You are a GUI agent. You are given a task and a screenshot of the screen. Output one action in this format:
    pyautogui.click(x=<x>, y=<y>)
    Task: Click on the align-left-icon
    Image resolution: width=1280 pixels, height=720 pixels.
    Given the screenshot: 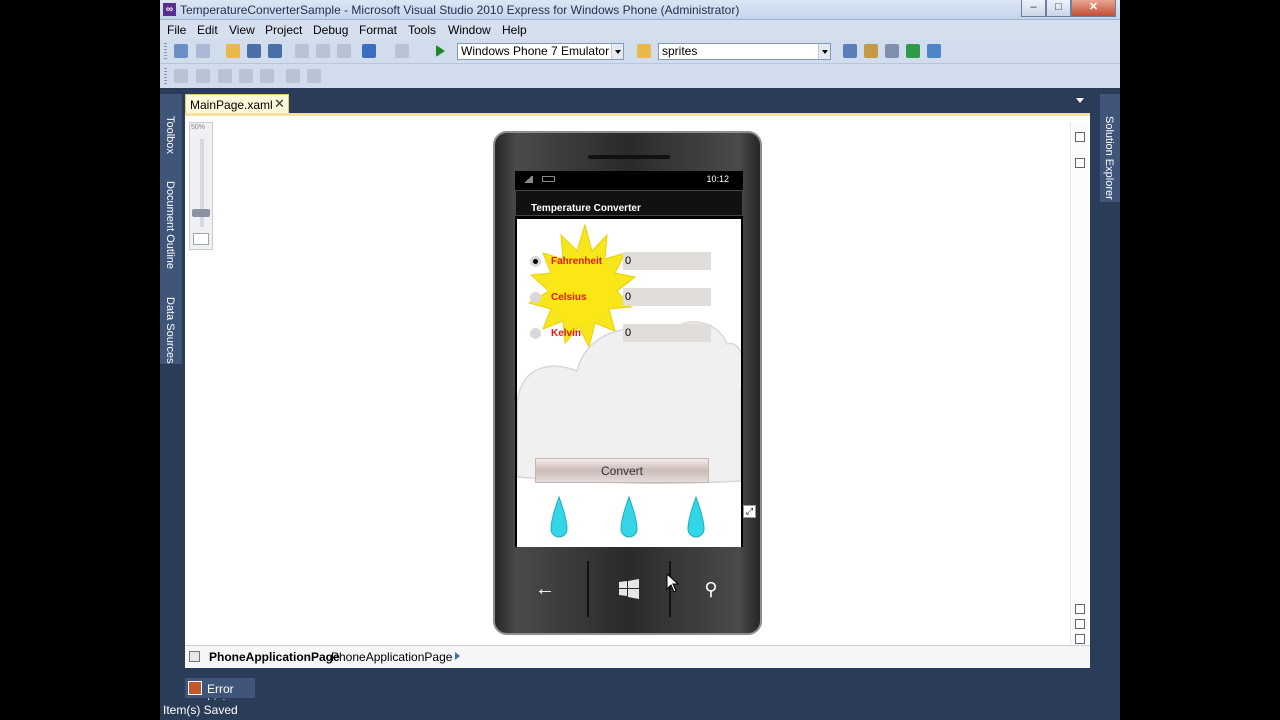 What is the action you would take?
    pyautogui.click(x=181, y=76)
    